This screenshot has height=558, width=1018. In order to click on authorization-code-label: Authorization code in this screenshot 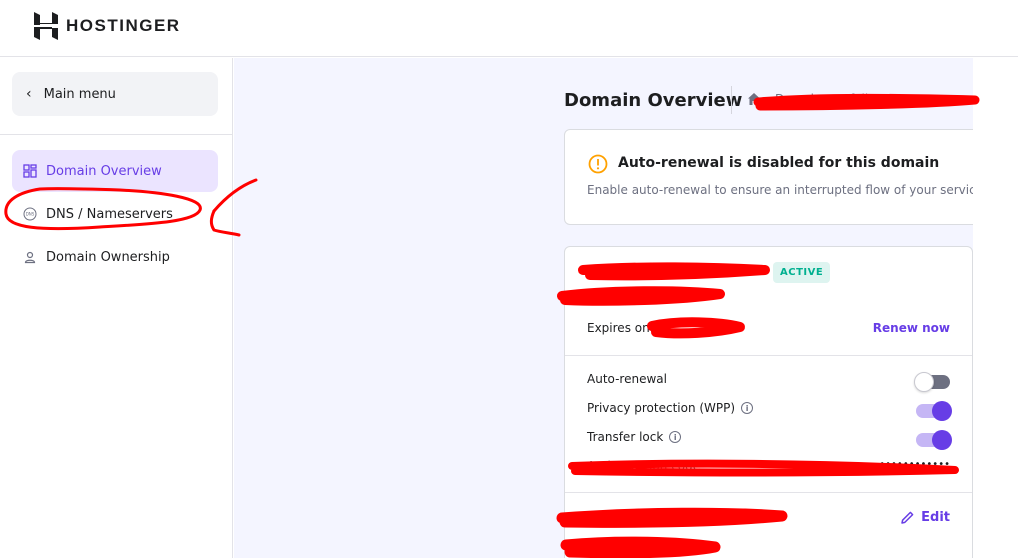, I will do `click(643, 466)`.